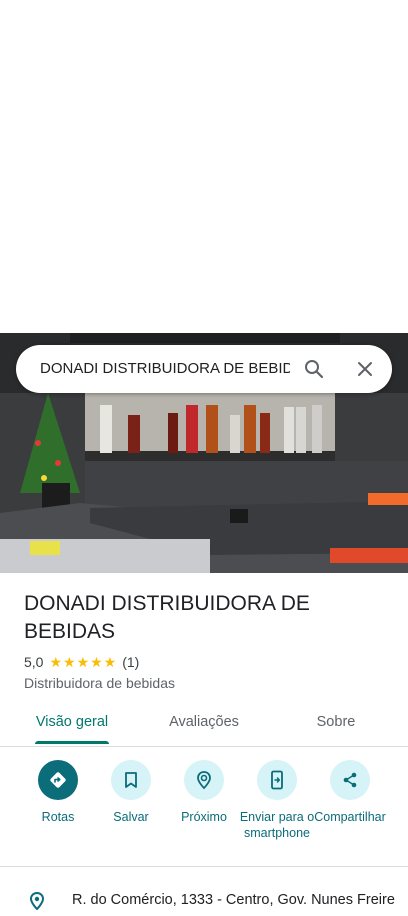  Describe the element at coordinates (204, 817) in the screenshot. I see `nearby-label: Próximo` at that location.